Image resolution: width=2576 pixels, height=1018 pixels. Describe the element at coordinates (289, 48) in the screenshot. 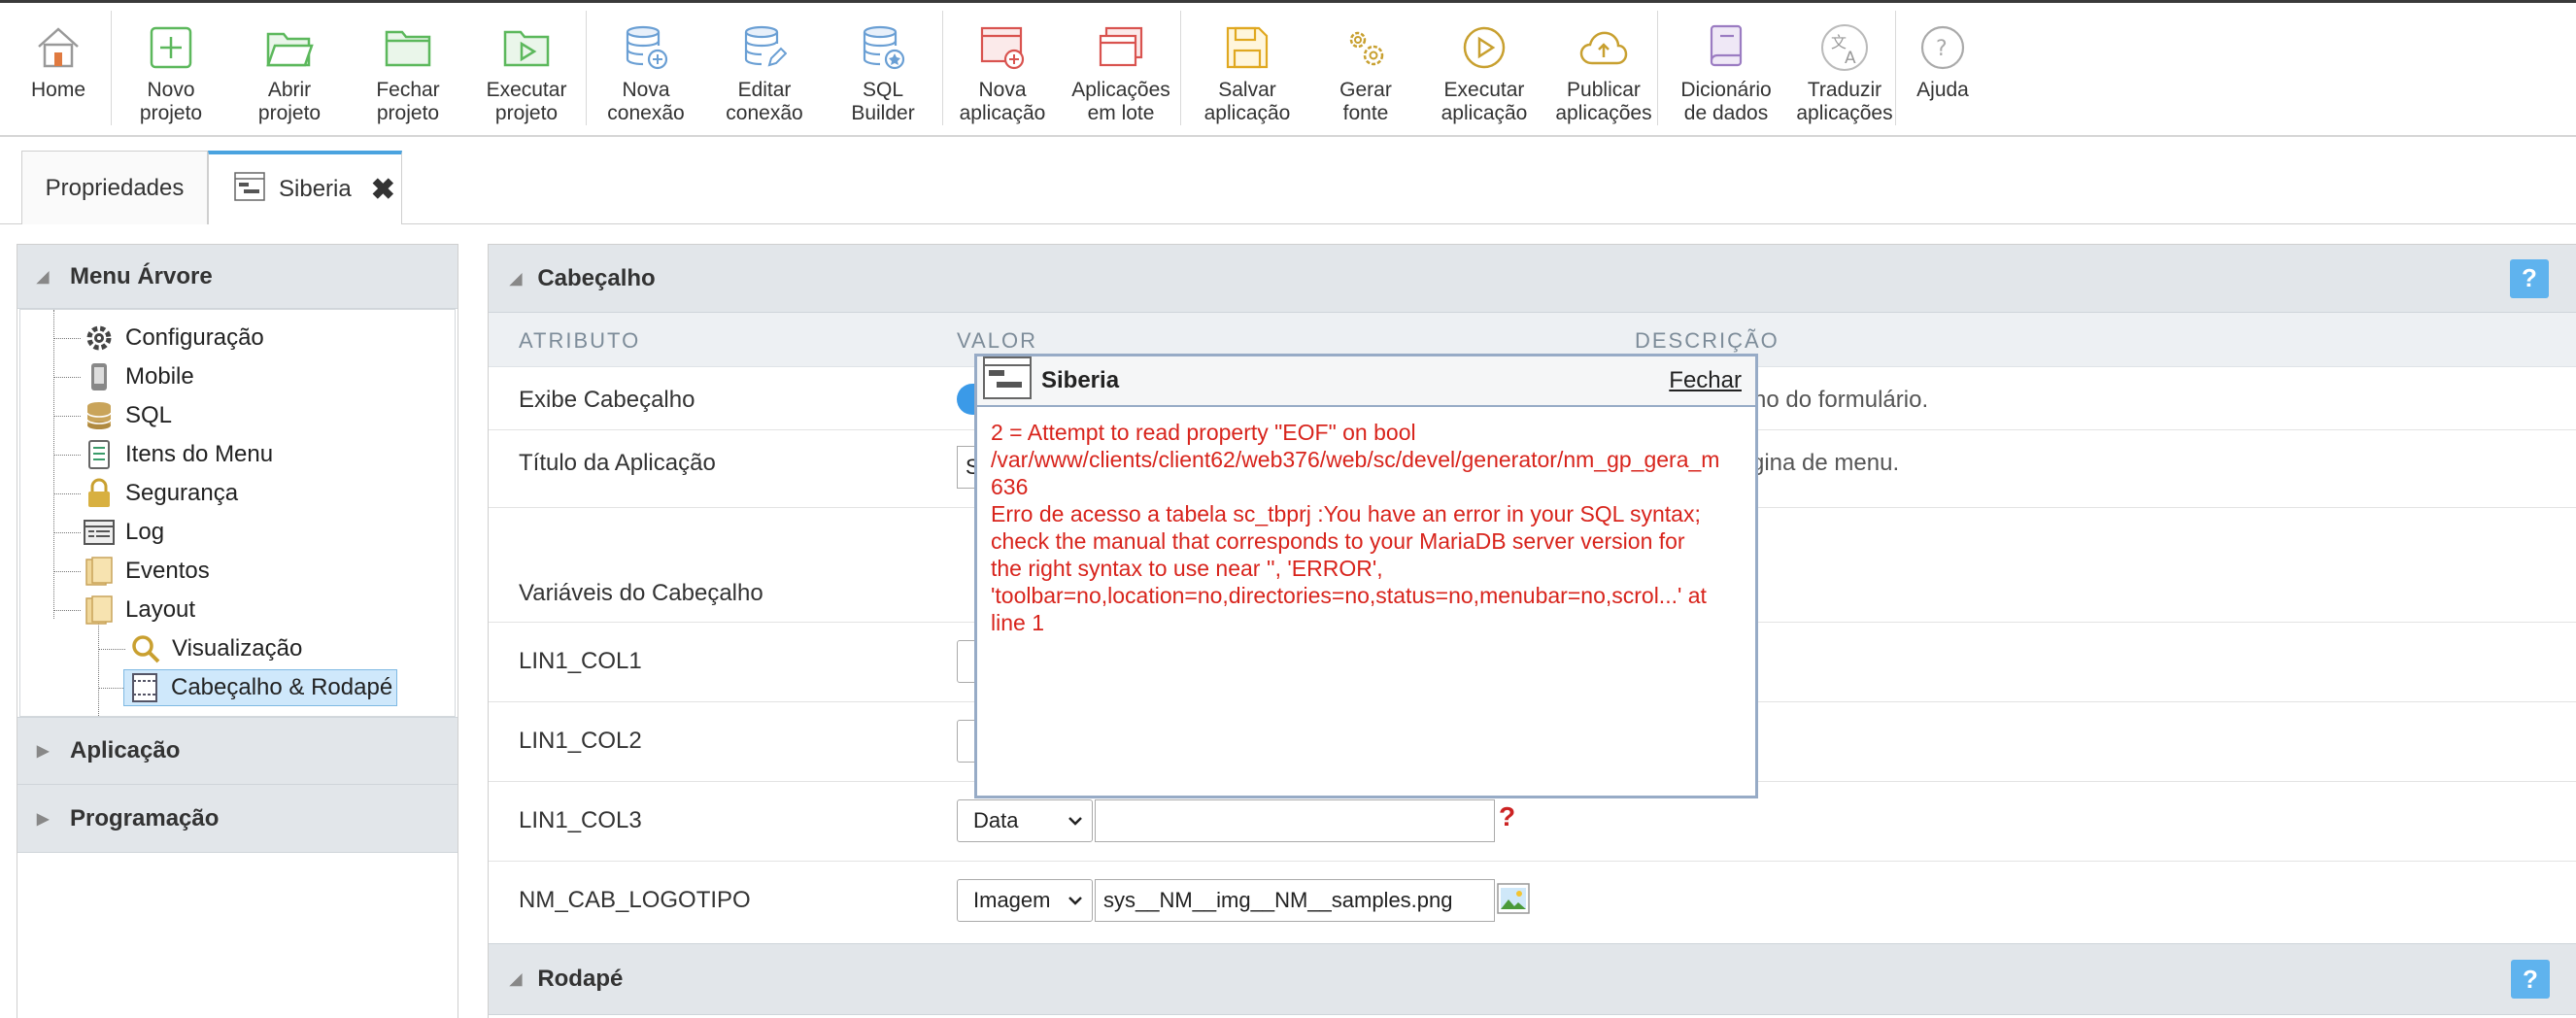

I see `open-folder-icon` at that location.